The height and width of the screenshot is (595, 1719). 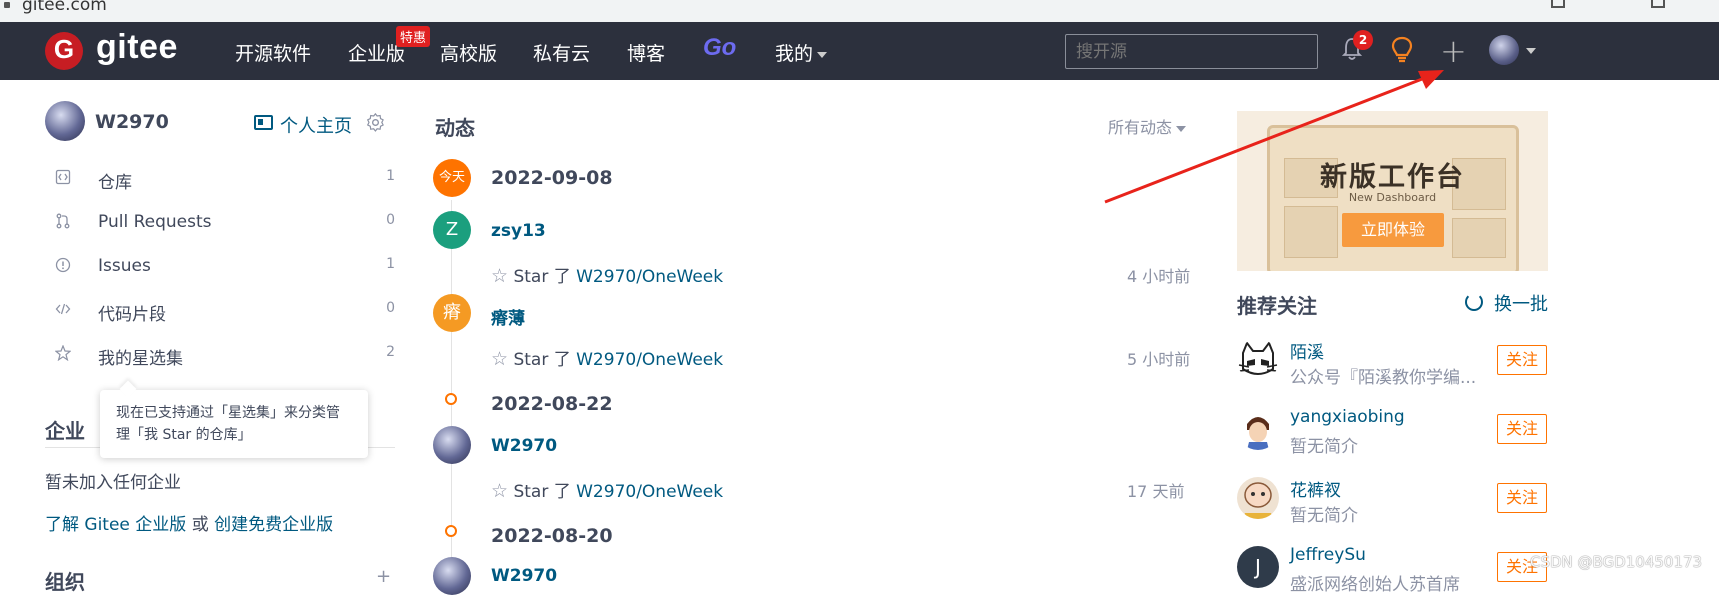 I want to click on nav-go: Go, so click(x=719, y=48).